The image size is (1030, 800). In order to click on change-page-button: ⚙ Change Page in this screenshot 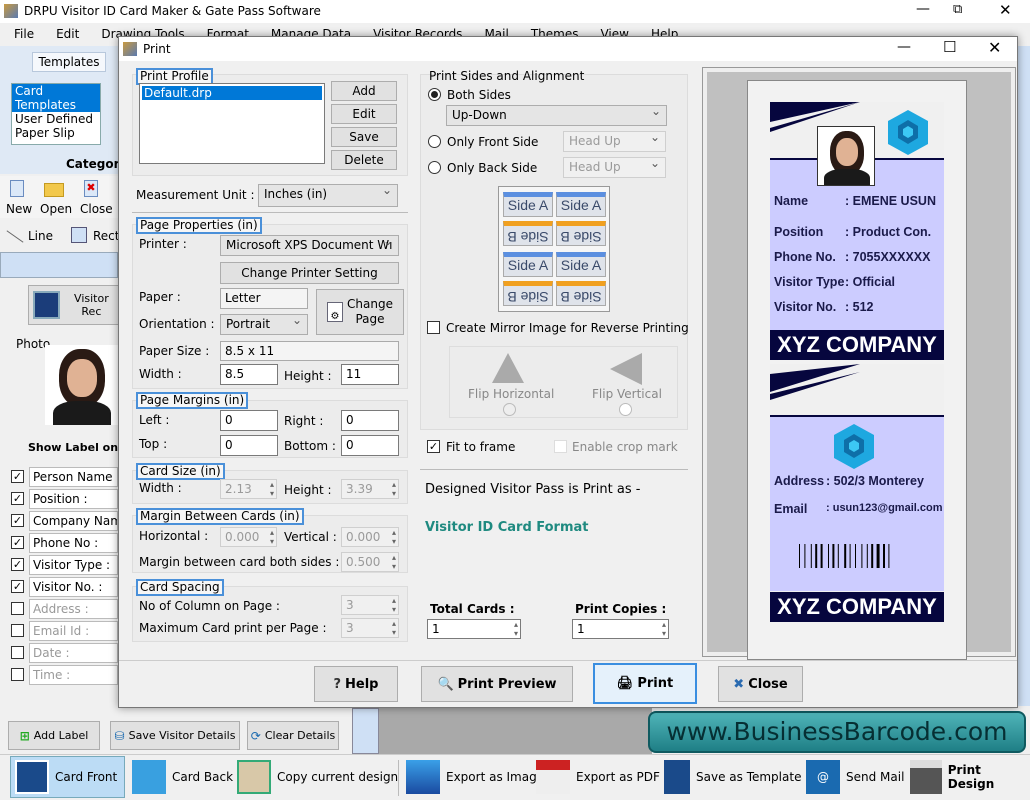, I will do `click(360, 312)`.